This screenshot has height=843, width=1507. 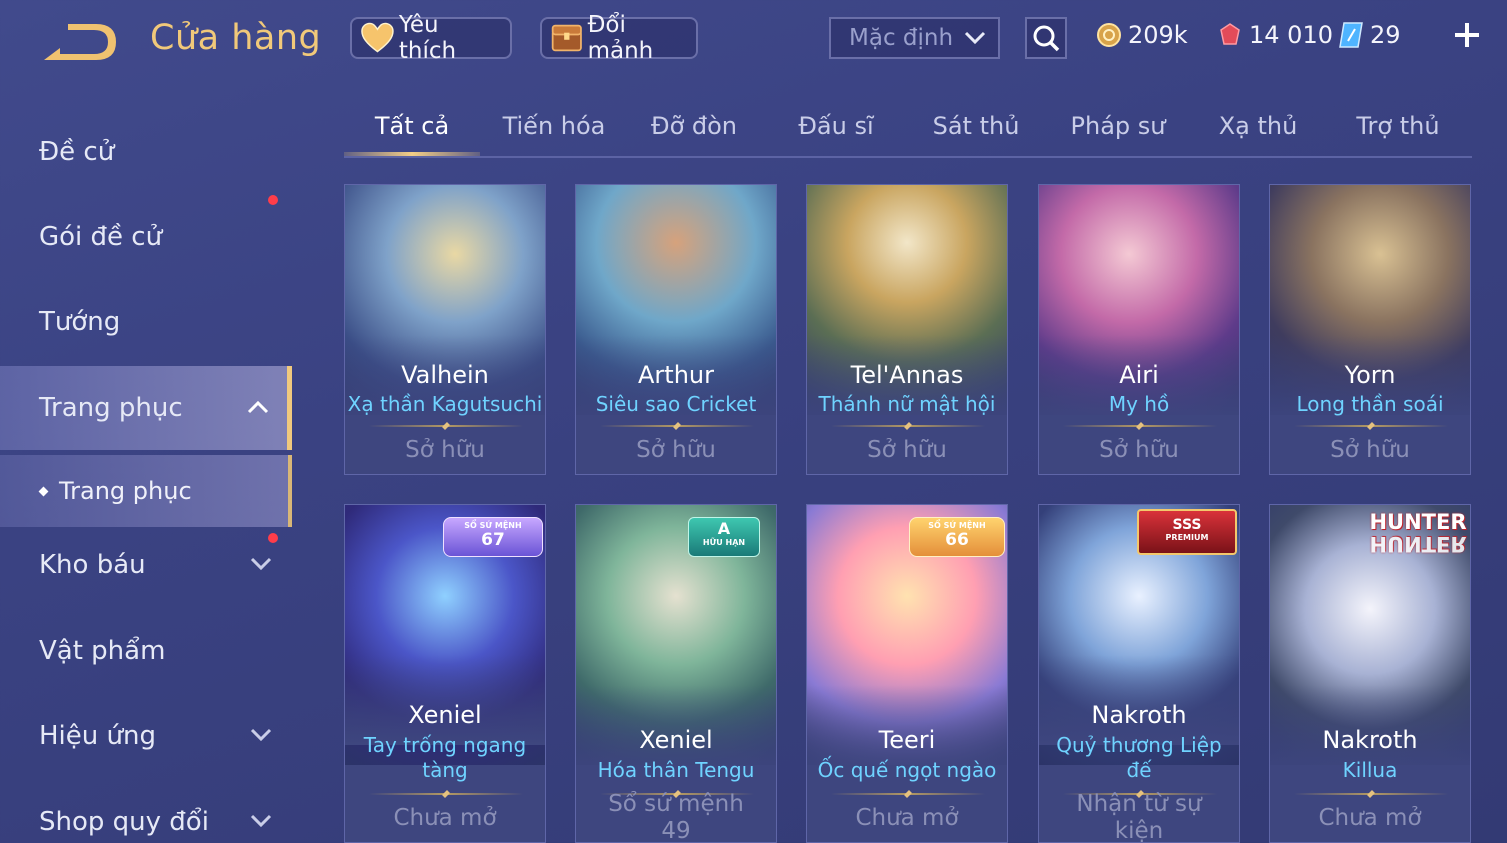 I want to click on hunter-x-hunter-logo: HUNTER HUNTER, so click(x=1418, y=533).